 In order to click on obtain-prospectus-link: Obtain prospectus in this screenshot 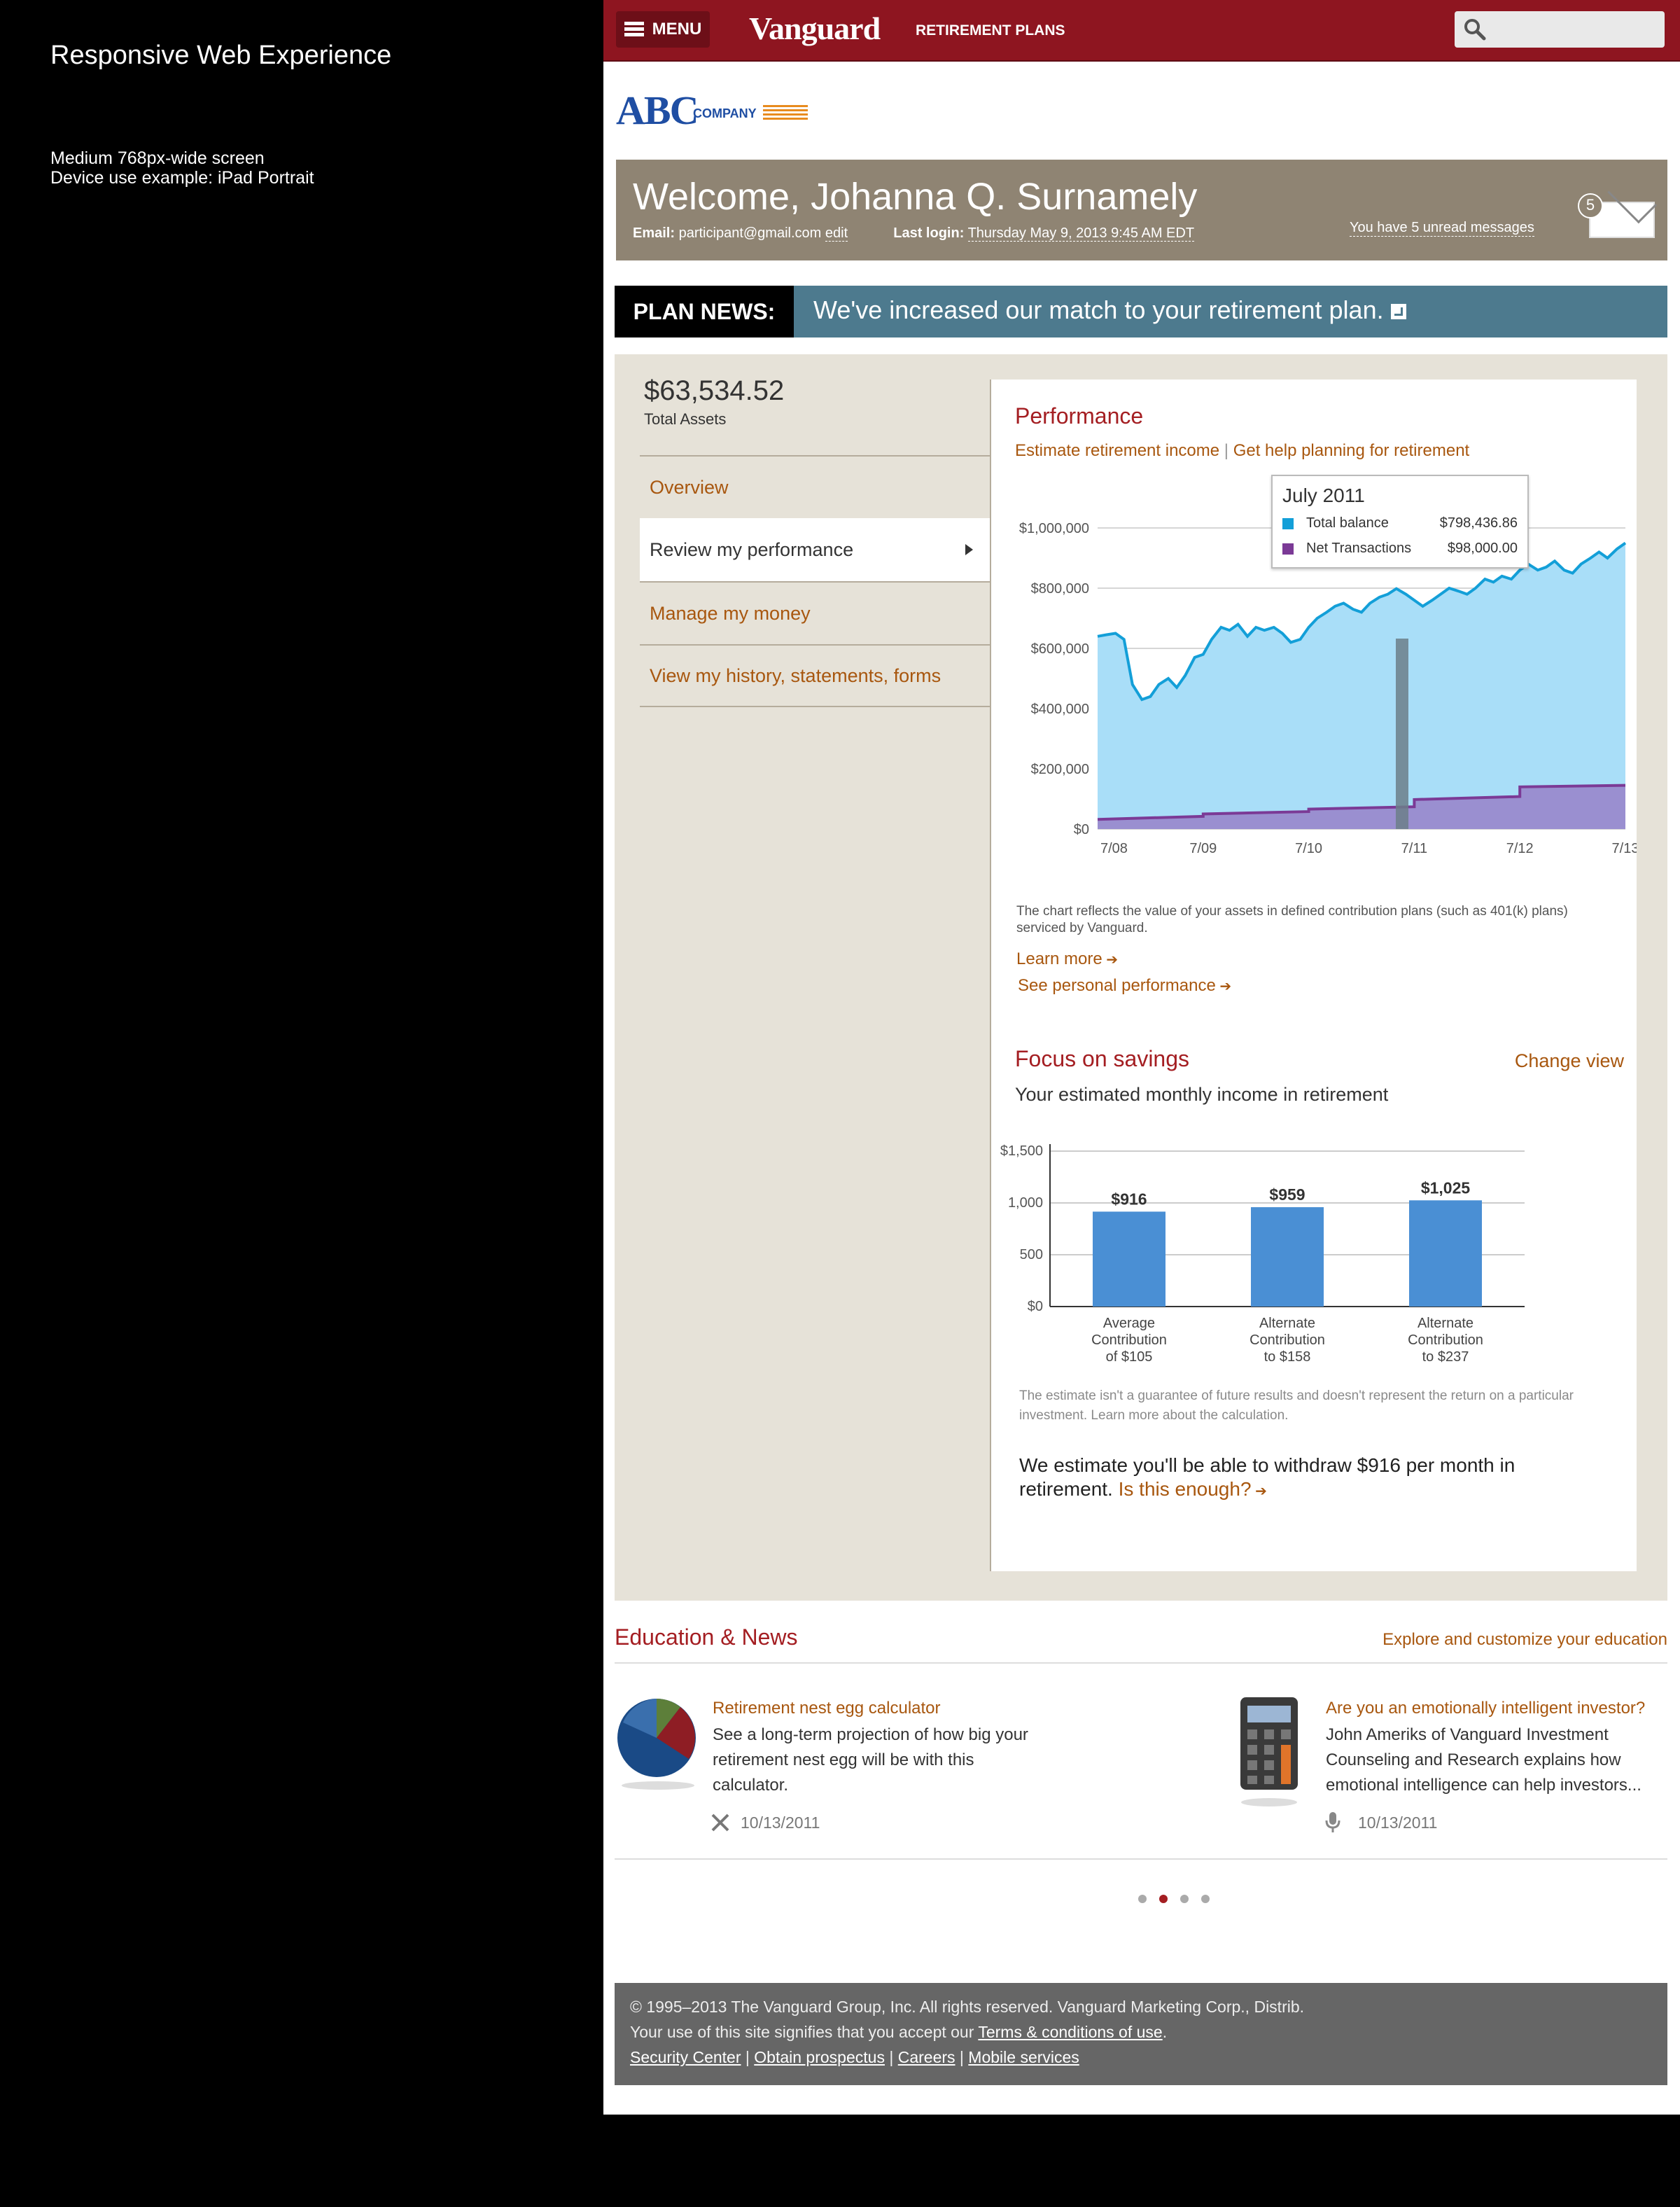, I will do `click(819, 2057)`.